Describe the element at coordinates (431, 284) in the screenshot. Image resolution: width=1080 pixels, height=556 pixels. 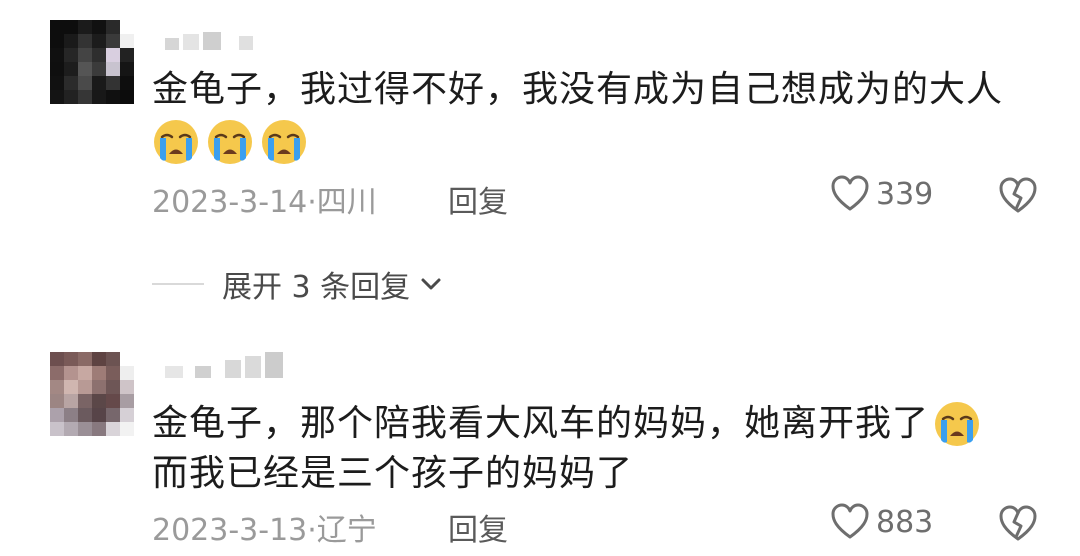
I see `chevron-down-icon` at that location.